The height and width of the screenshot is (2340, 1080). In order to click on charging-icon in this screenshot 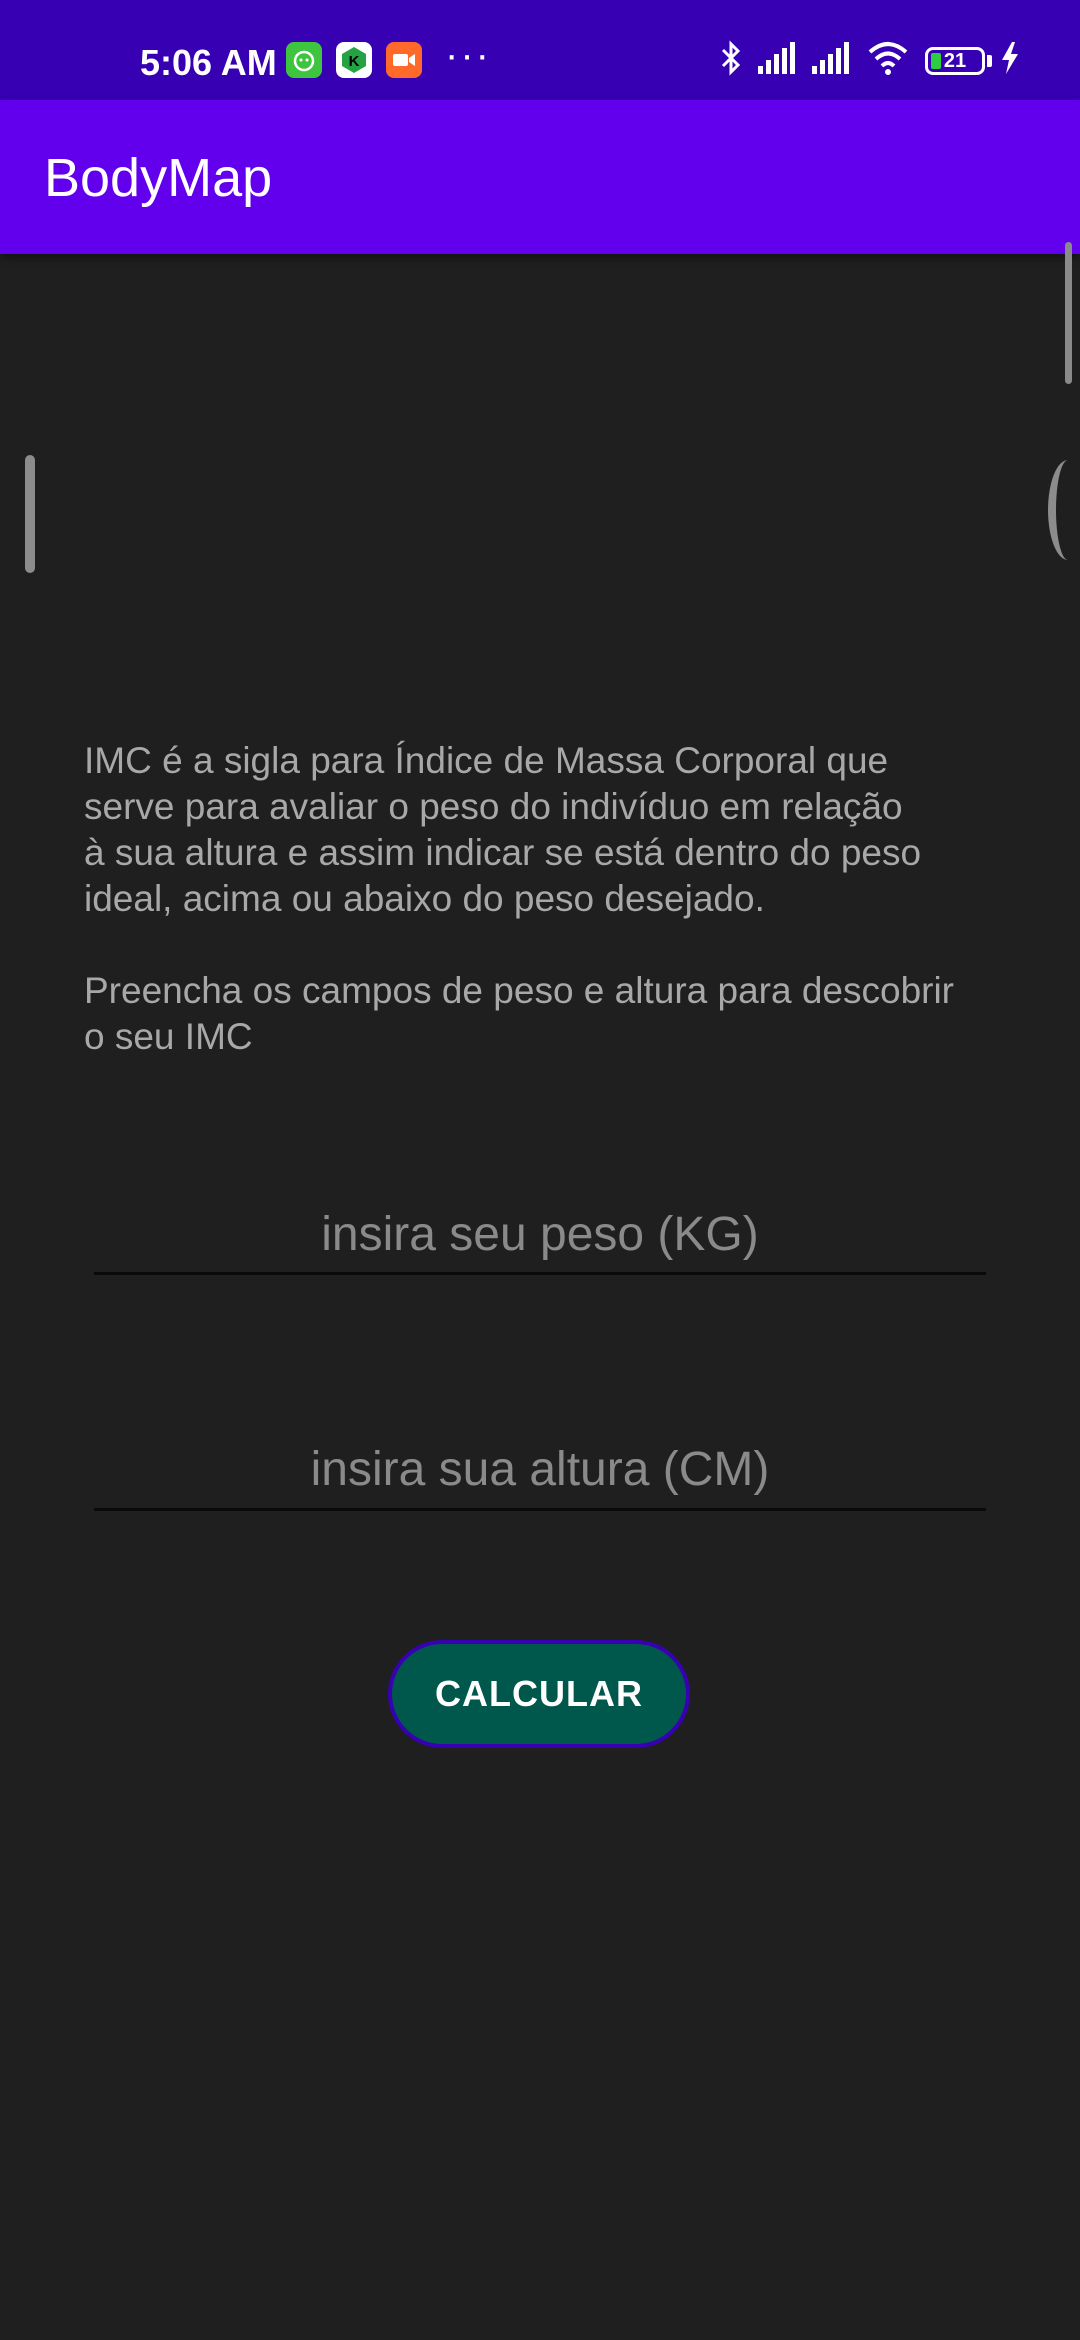, I will do `click(1010, 63)`.